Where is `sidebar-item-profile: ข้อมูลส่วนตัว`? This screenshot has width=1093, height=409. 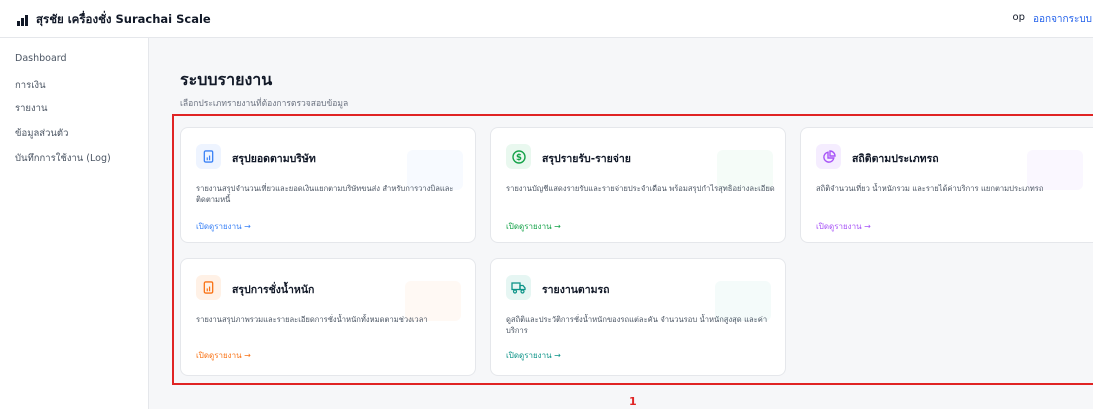
sidebar-item-profile: ข้อมูลส่วนตัว is located at coordinates (41, 133).